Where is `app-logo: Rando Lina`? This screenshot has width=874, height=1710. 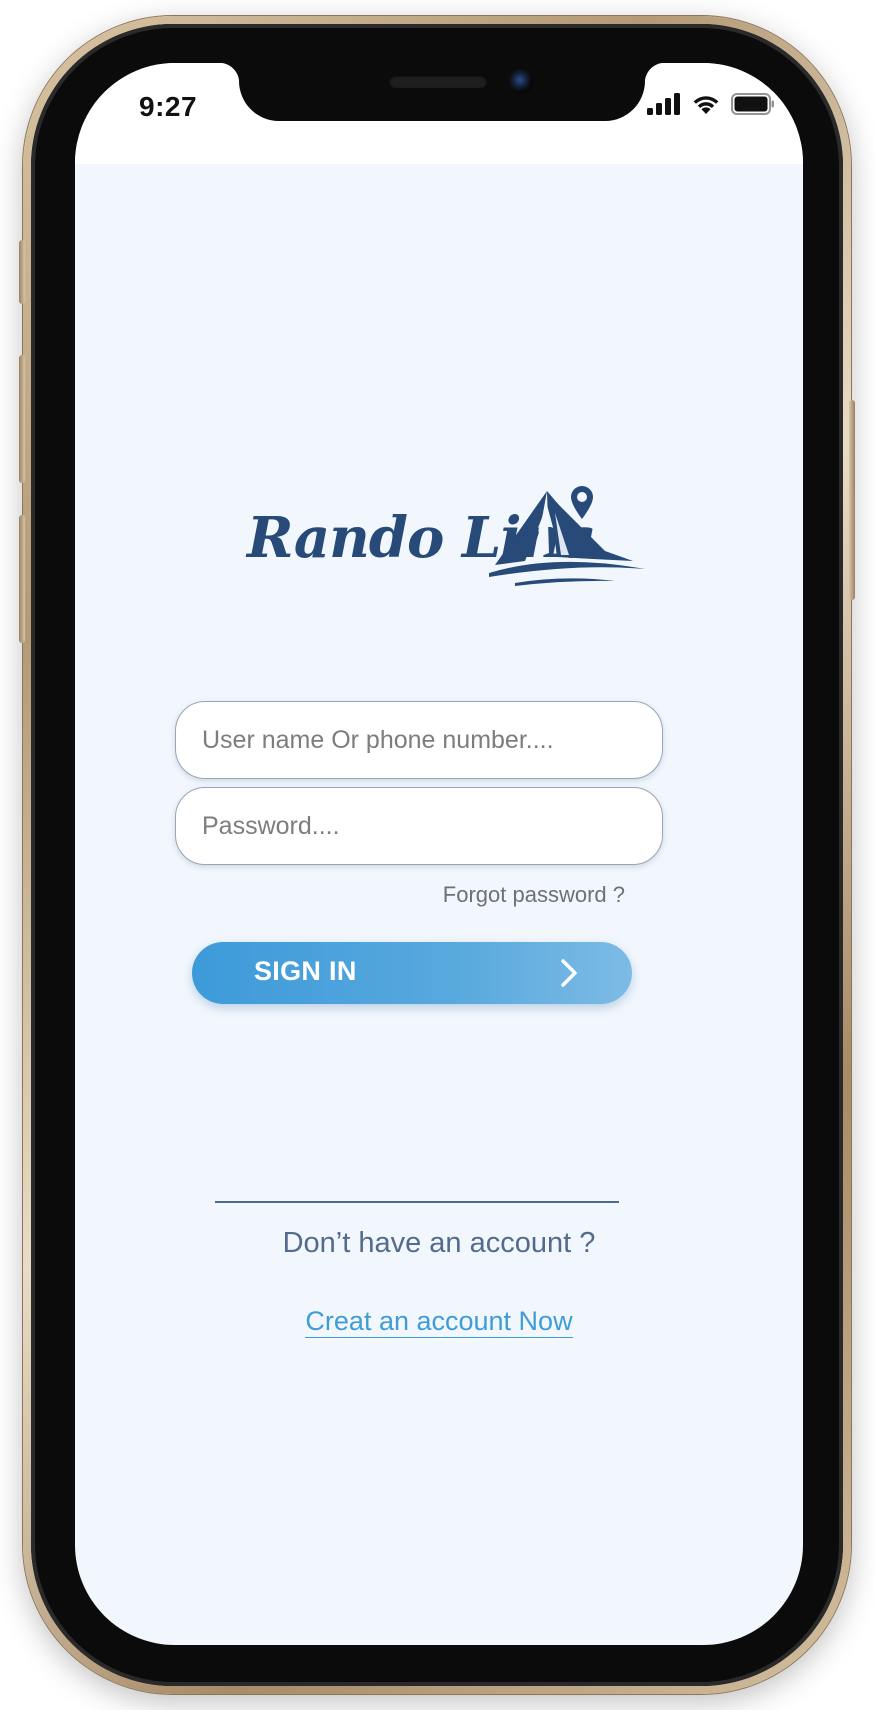
app-logo: Rando Lina is located at coordinates (447, 538).